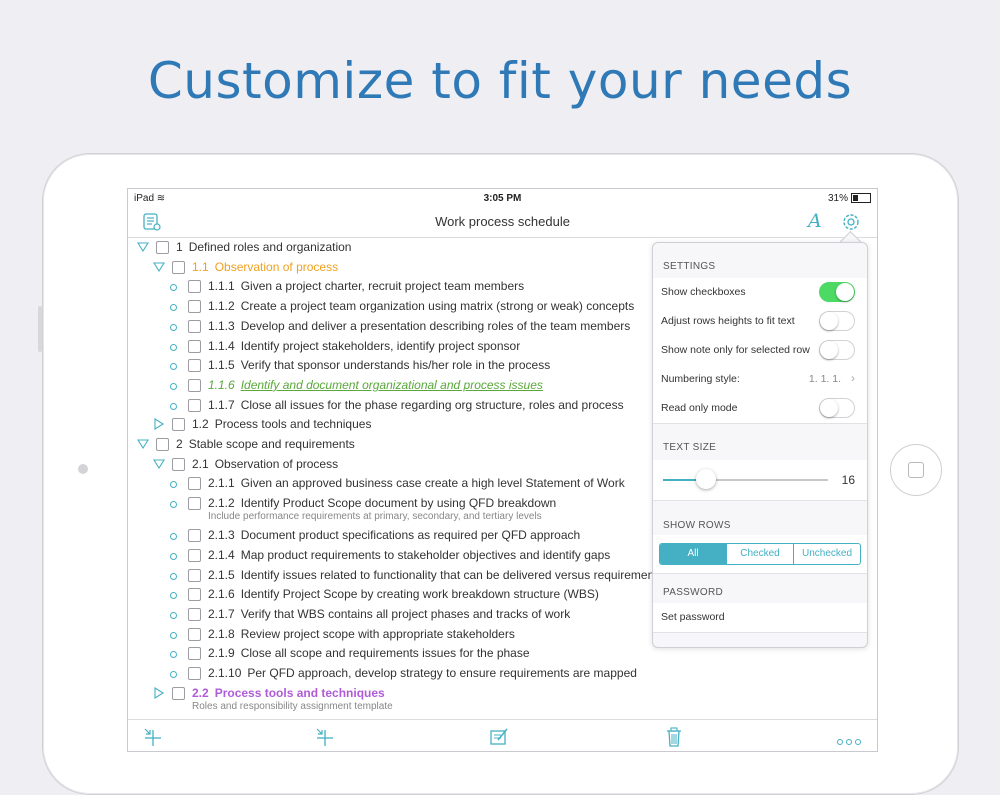 This screenshot has width=1000, height=795. What do you see at coordinates (221, 554) in the screenshot?
I see `row-number: 2.1.4` at bounding box center [221, 554].